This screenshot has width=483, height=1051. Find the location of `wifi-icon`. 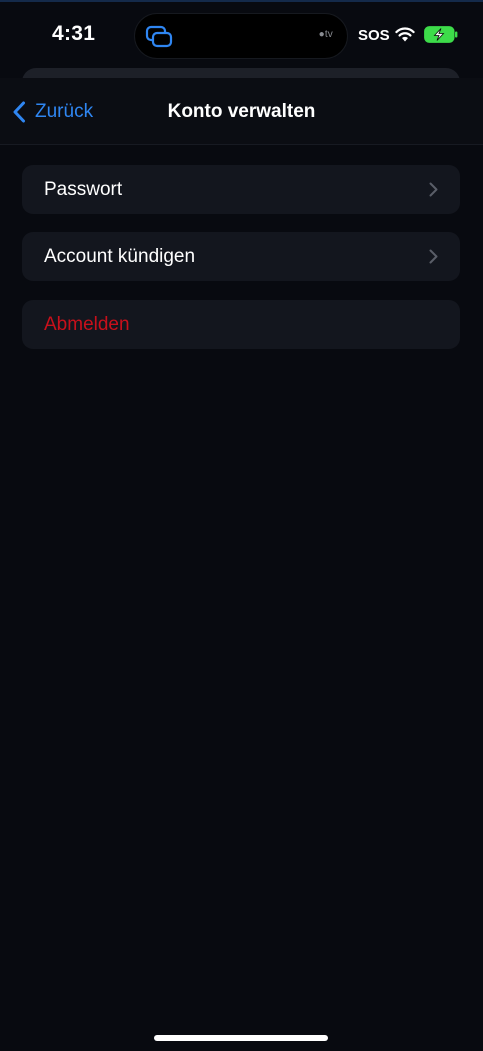

wifi-icon is located at coordinates (405, 34).